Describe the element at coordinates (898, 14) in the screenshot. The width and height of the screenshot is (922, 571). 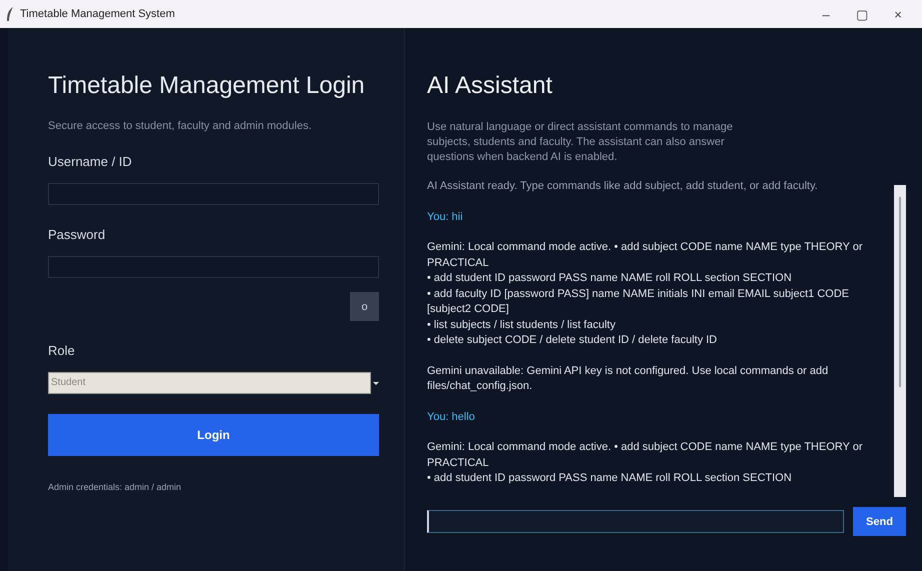
I see `close-button: ×` at that location.